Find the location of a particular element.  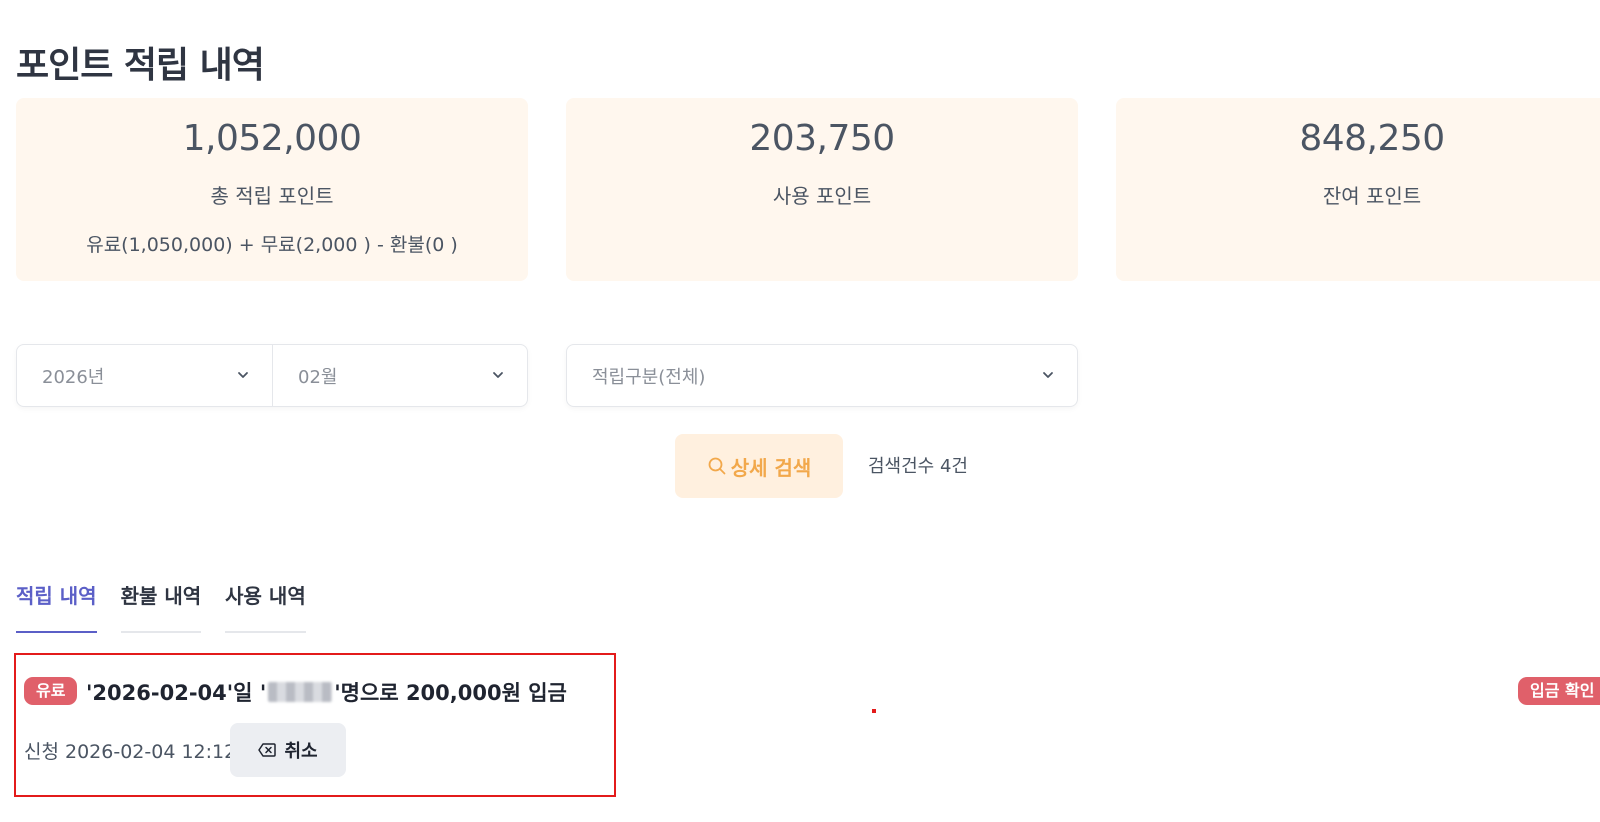

status-badge-wrapper: 입금 확인 중 is located at coordinates (1559, 691).